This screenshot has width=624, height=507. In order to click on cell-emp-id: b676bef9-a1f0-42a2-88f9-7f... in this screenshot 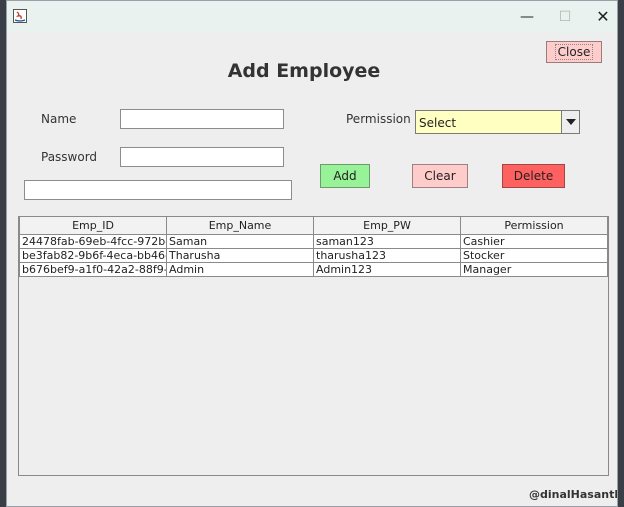, I will do `click(93, 269)`.